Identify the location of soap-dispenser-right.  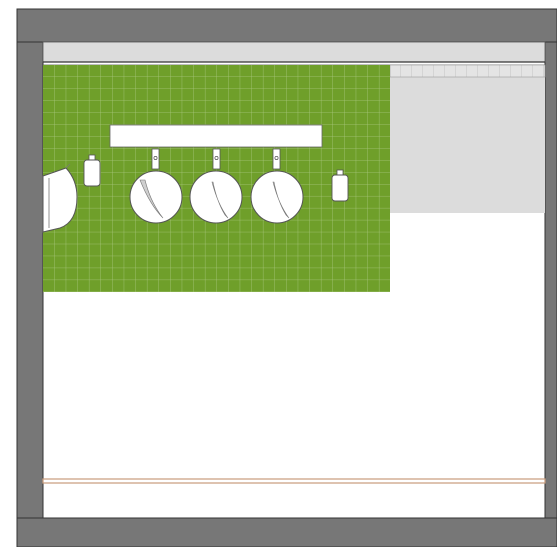
(340, 185).